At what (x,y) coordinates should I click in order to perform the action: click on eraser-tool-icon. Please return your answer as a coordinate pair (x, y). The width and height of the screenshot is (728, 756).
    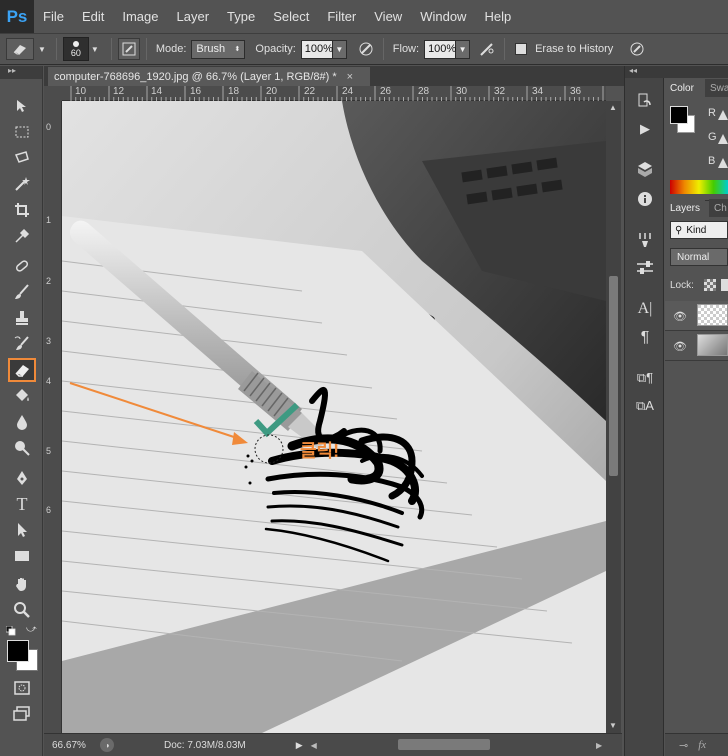
    Looking at the image, I should click on (22, 370).